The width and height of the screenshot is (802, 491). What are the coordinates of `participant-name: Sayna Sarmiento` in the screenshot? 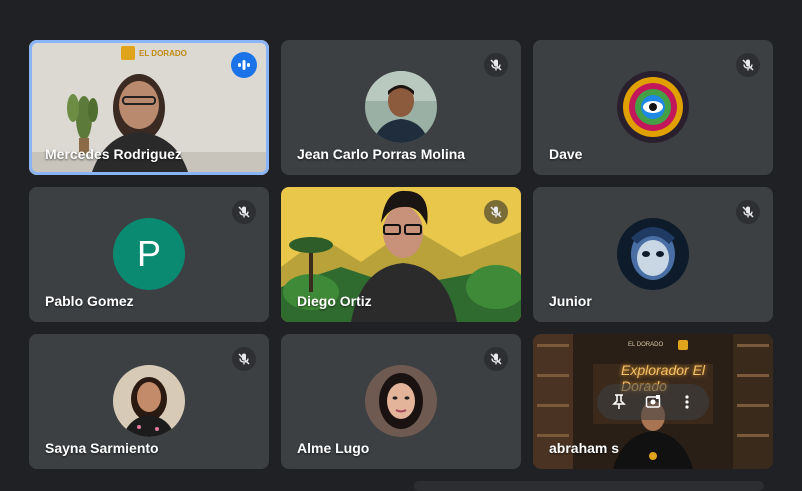 It's located at (102, 448).